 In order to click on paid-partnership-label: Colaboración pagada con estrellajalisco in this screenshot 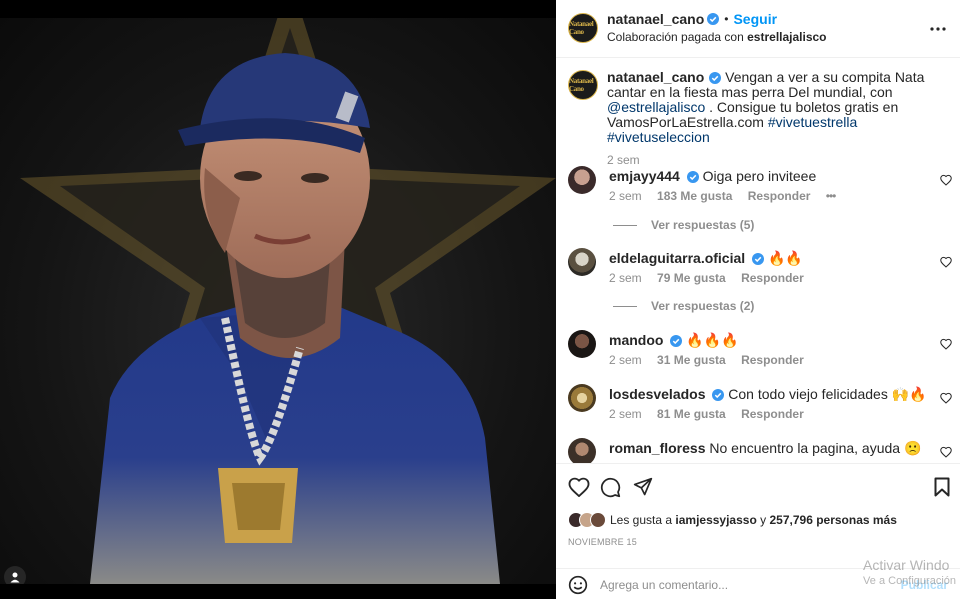, I will do `click(717, 37)`.